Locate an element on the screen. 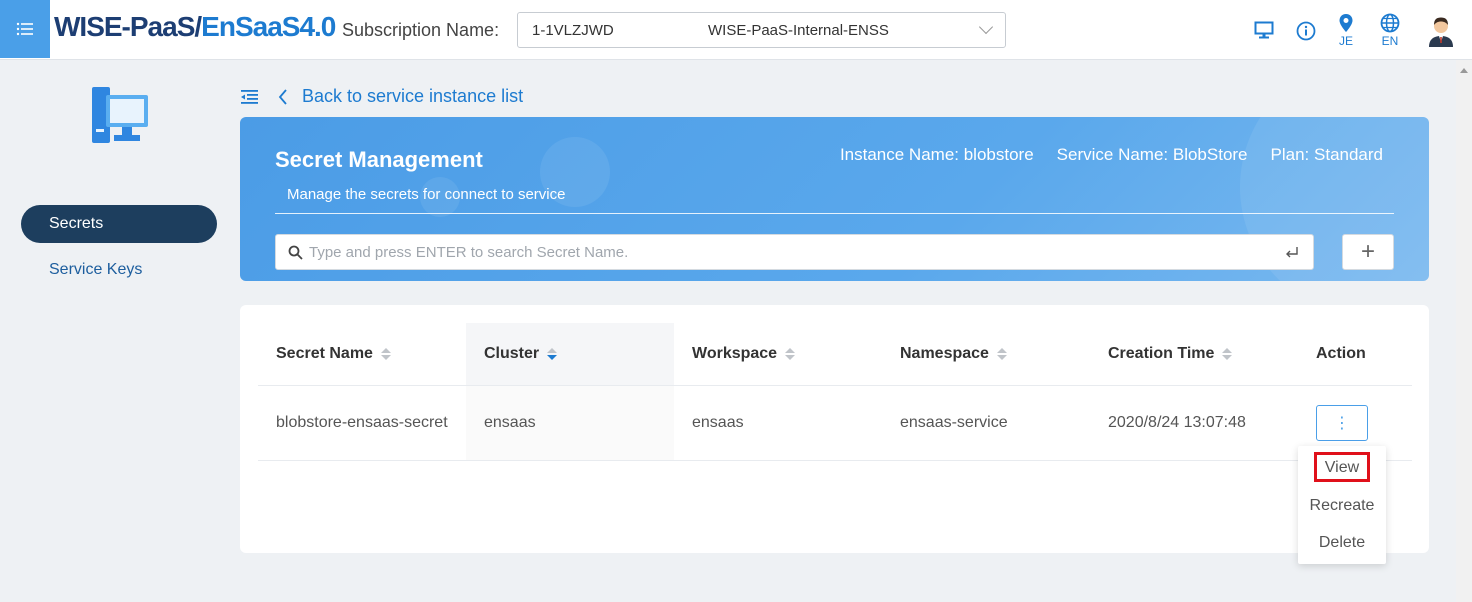  search-box is located at coordinates (794, 252).